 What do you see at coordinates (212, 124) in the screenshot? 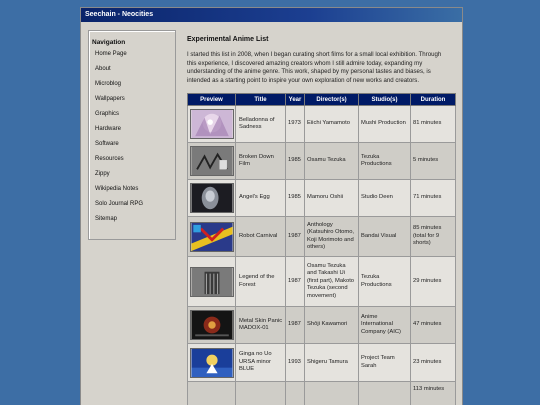
I see `preview-thumbnail-belladonna` at bounding box center [212, 124].